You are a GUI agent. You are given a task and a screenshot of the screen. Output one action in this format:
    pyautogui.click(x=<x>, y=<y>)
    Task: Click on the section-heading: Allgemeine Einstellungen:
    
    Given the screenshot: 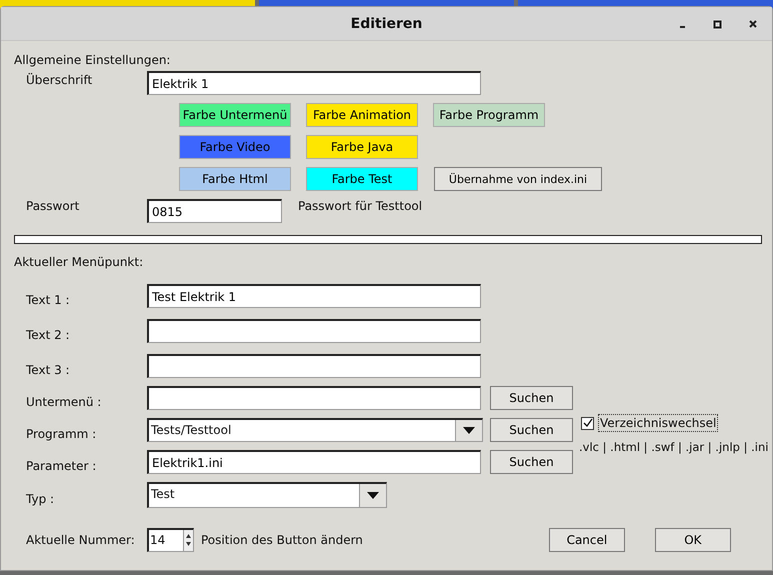 What is the action you would take?
    pyautogui.click(x=93, y=61)
    